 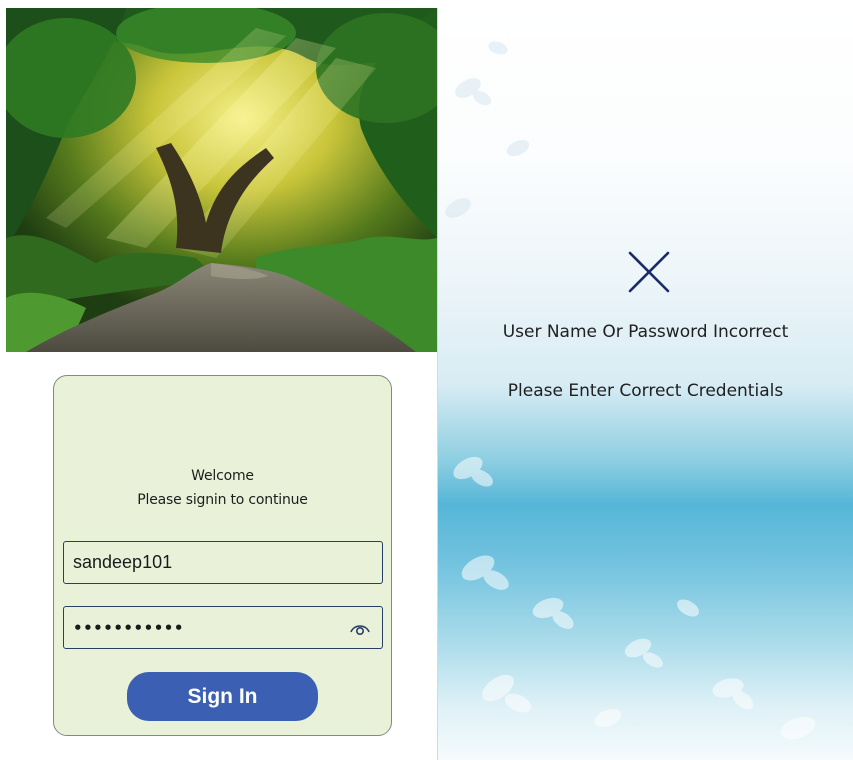 I want to click on welcome-text: Welcome Please signin to continue, so click(x=222, y=488).